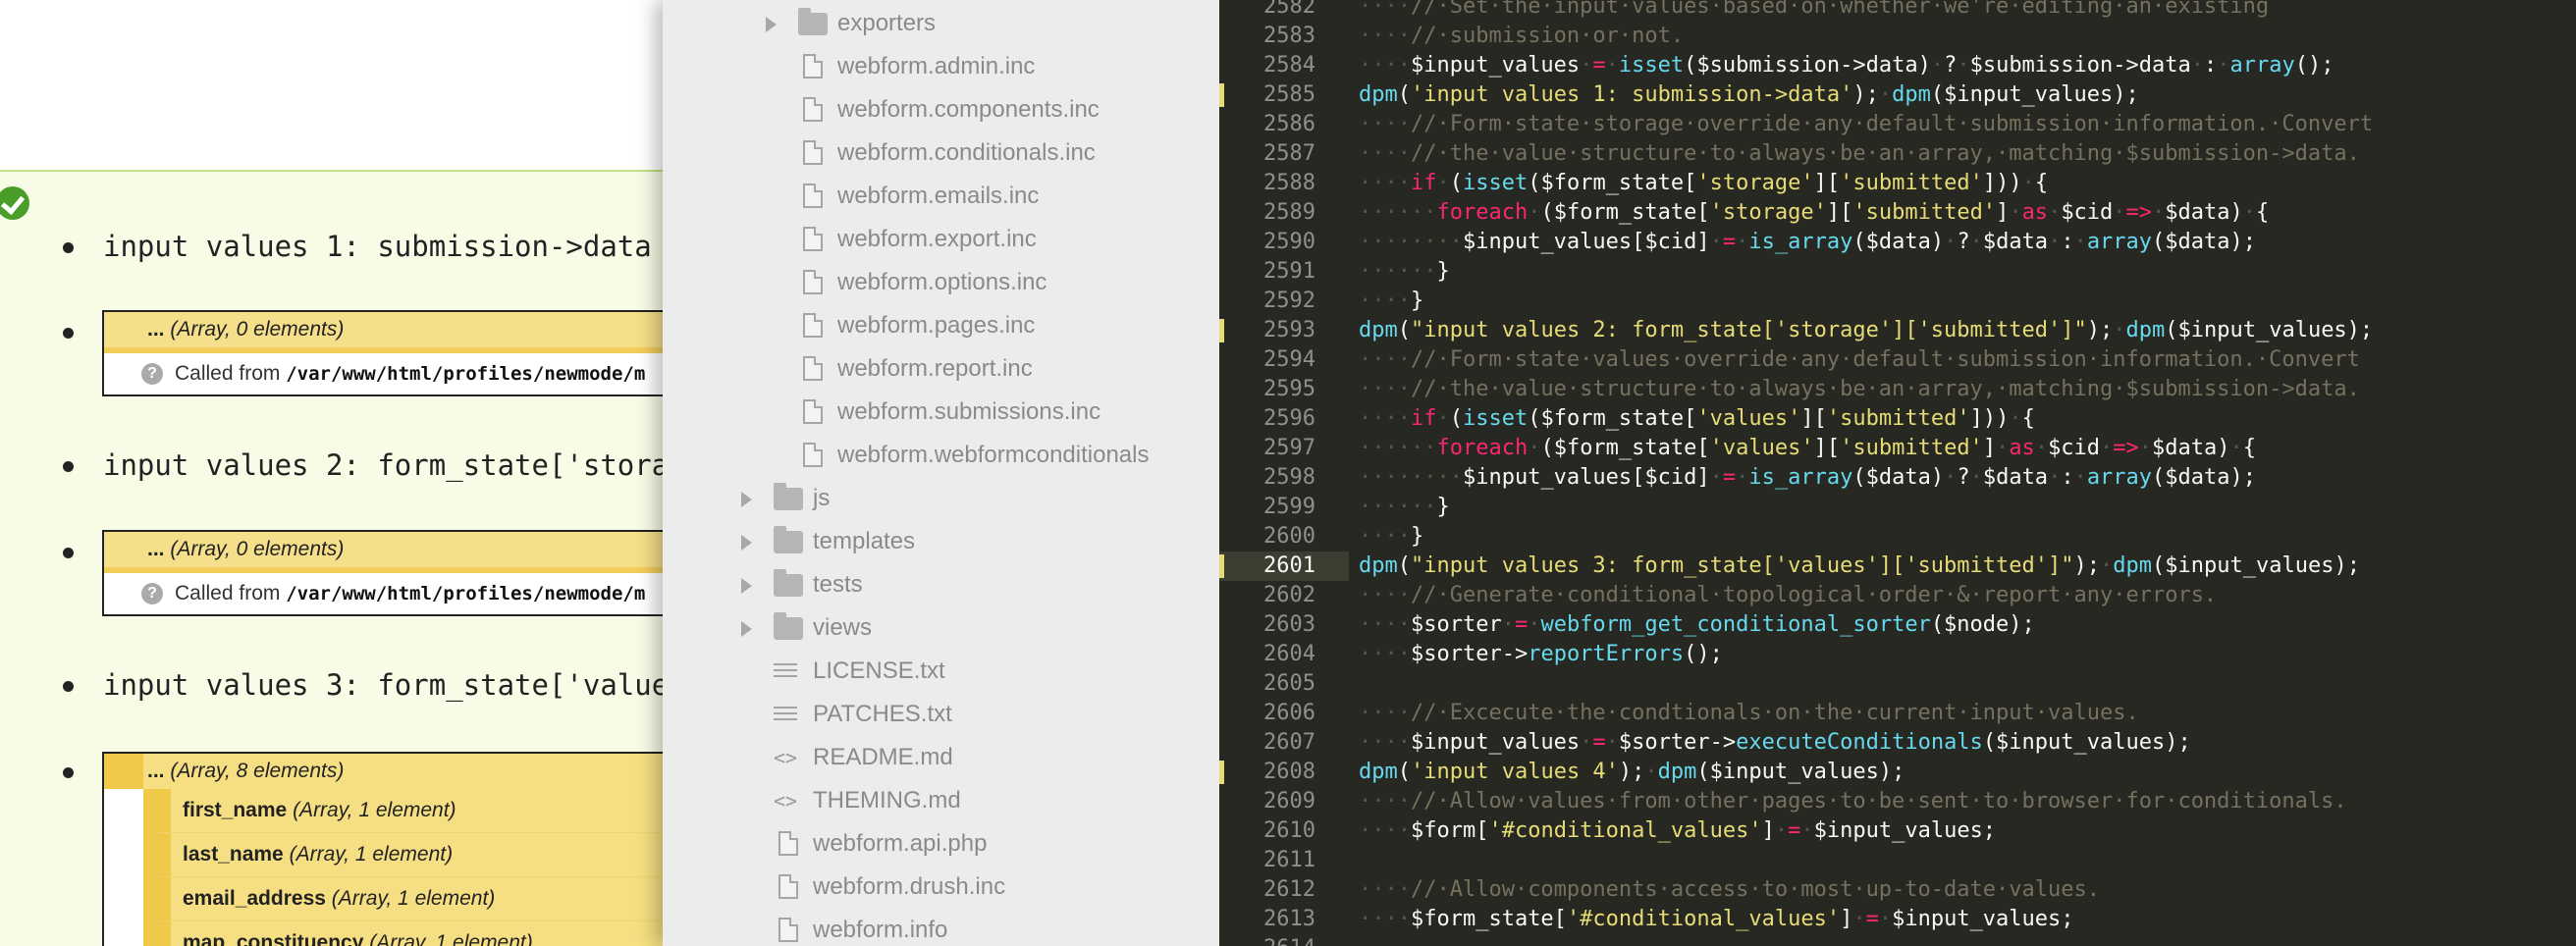 The height and width of the screenshot is (946, 2576). I want to click on tree-item-label: LICENSE.txt, so click(879, 670).